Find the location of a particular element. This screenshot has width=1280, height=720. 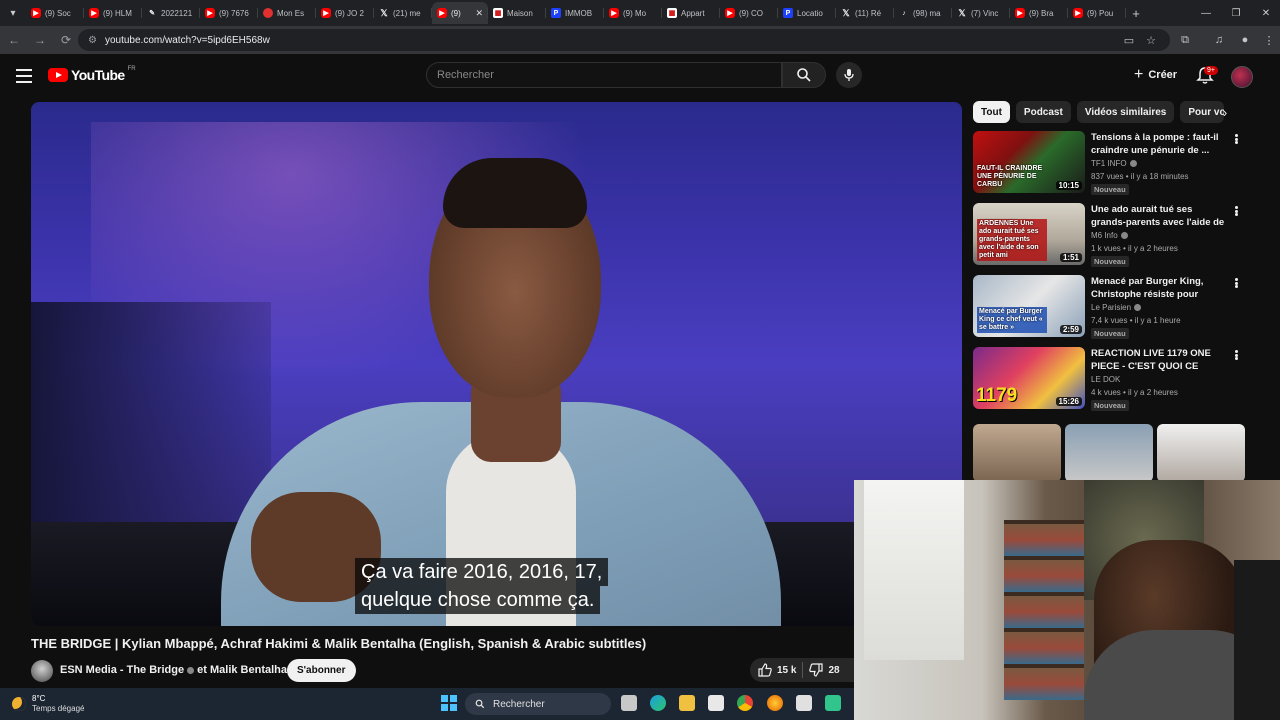

recommendation-channel: LE DOK is located at coordinates (1105, 379).